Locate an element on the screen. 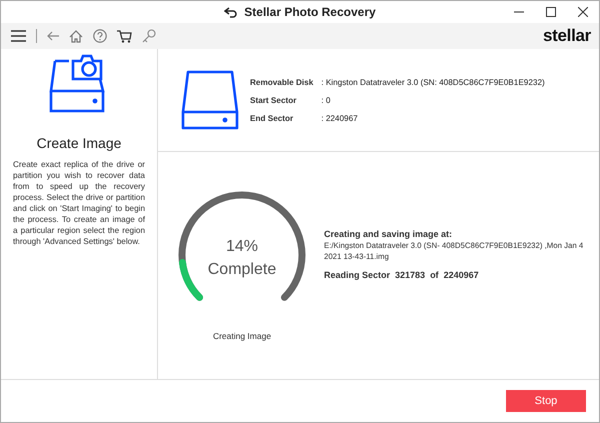  reading-of: of is located at coordinates (434, 275).